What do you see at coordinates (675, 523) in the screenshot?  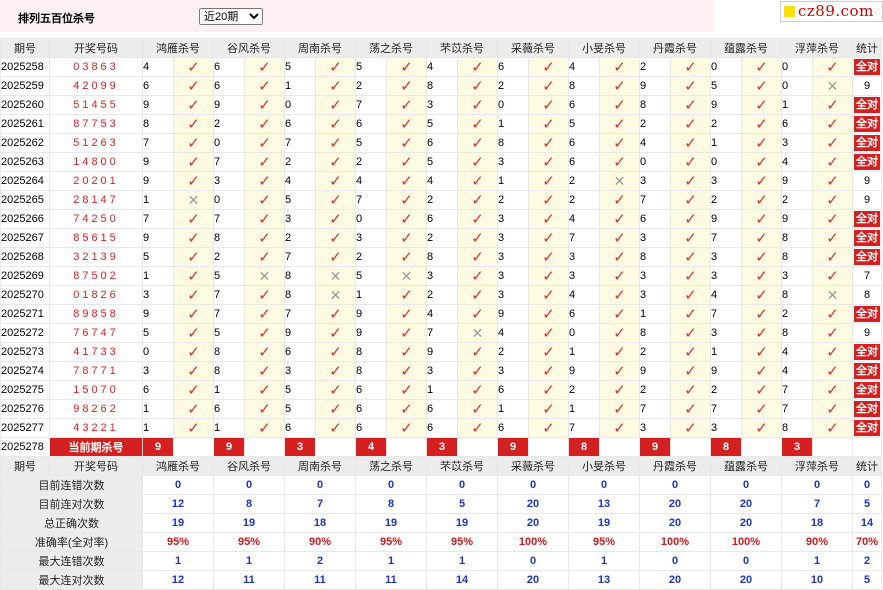 I see `stats-value: 20` at bounding box center [675, 523].